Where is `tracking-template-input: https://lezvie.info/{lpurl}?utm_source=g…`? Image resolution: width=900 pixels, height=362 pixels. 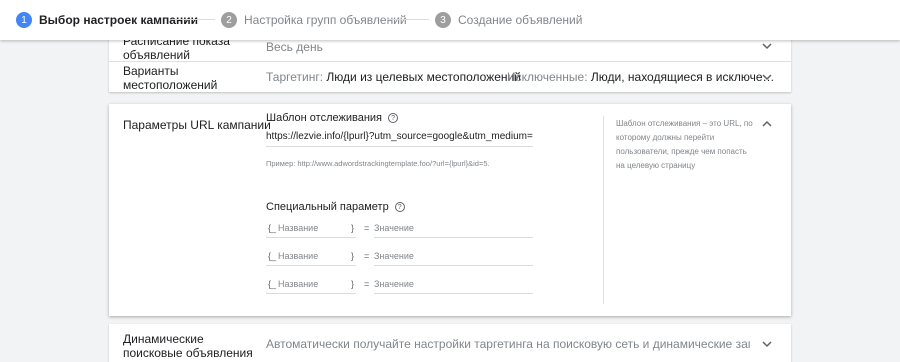
tracking-template-input: https://lezvie.info/{lpurl}?utm_source=g… is located at coordinates (399, 137).